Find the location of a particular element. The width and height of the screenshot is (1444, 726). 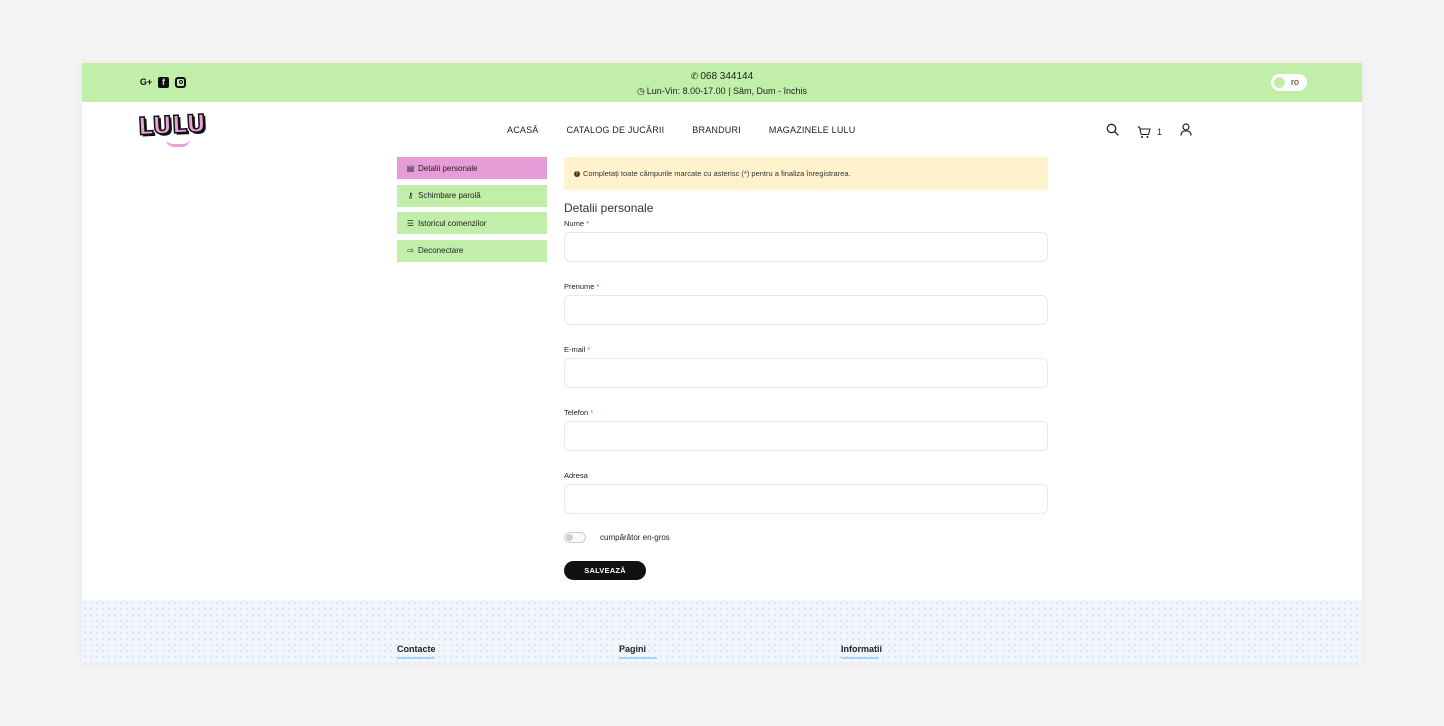

footer-heading-pages: Pagini is located at coordinates (638, 651).